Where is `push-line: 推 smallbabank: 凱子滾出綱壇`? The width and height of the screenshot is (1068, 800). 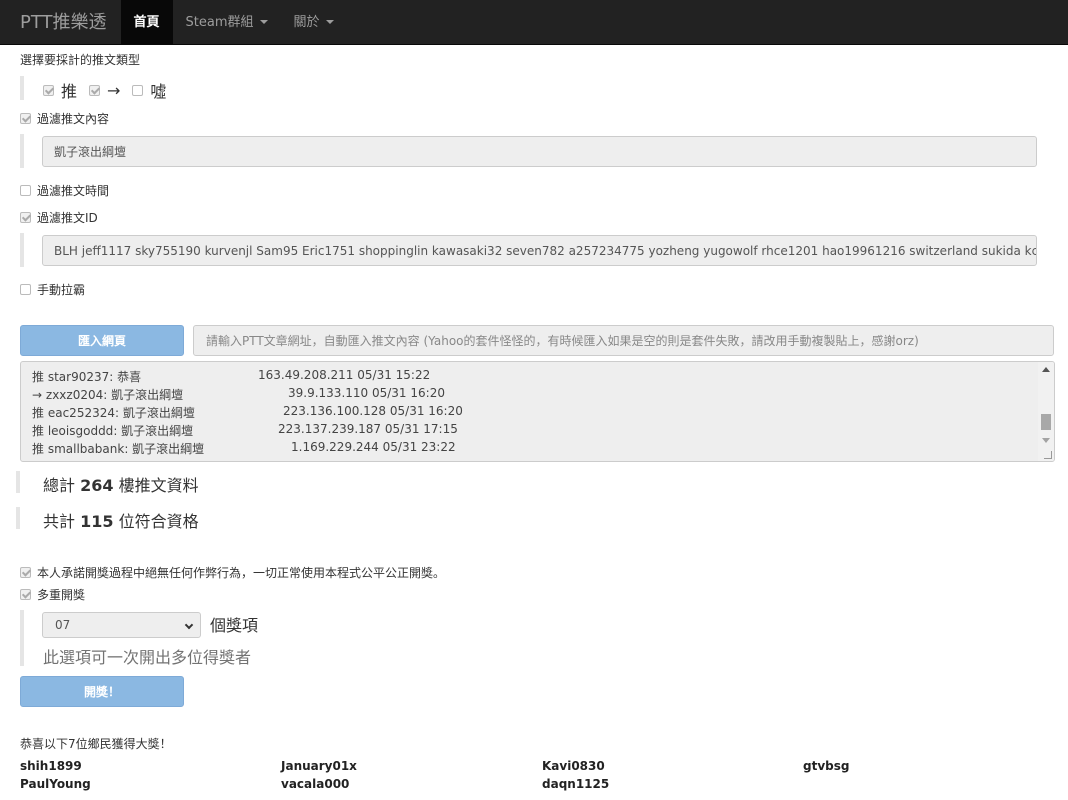 push-line: 推 smallbabank: 凱子滾出綱壇 is located at coordinates (118, 449).